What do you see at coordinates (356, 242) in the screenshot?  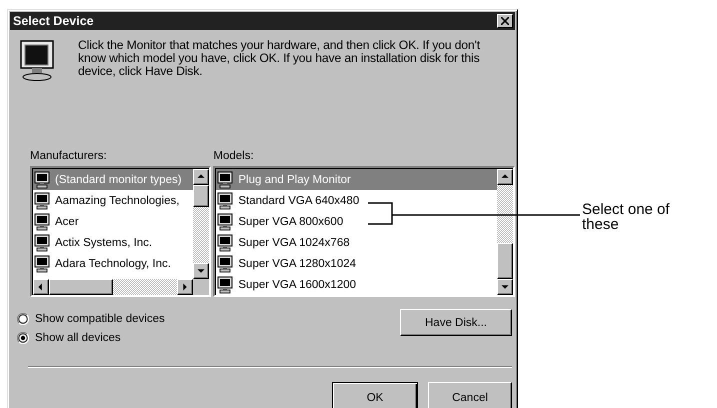 I see `list-item: Super VGA 1024x768` at bounding box center [356, 242].